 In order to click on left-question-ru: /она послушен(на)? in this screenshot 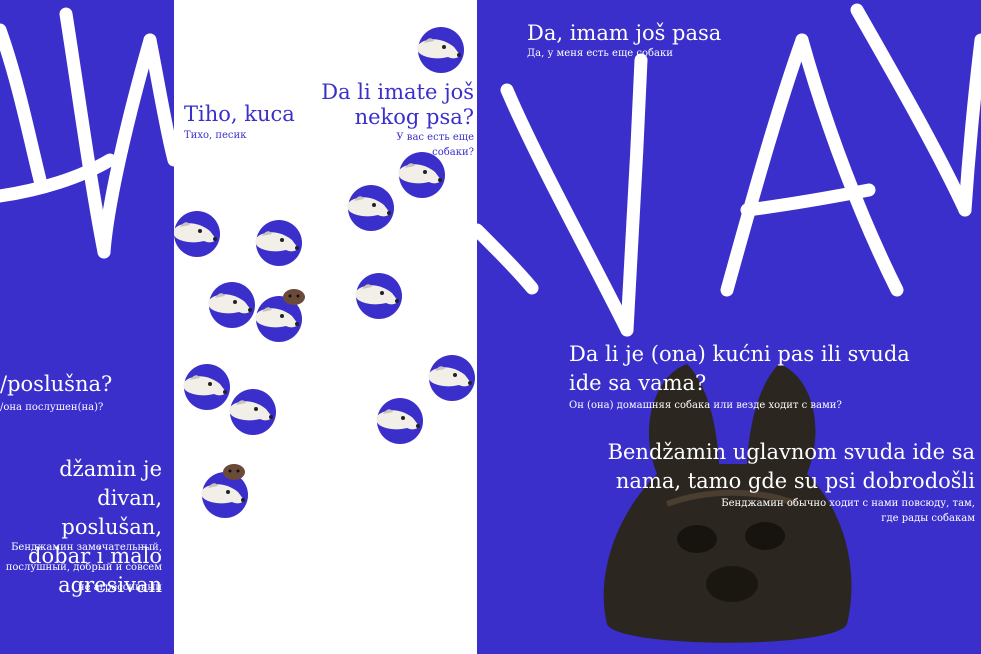, I will do `click(52, 407)`.